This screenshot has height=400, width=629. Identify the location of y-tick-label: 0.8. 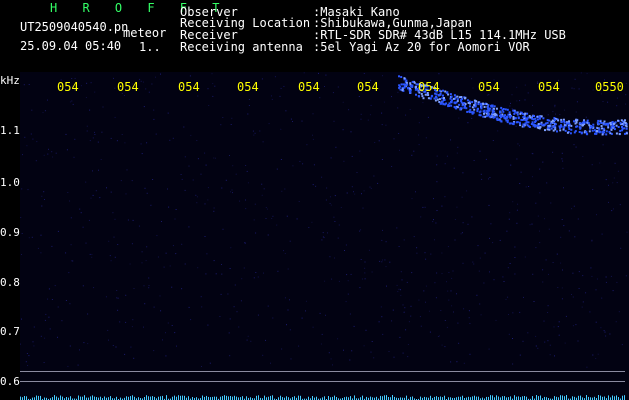
(10, 282).